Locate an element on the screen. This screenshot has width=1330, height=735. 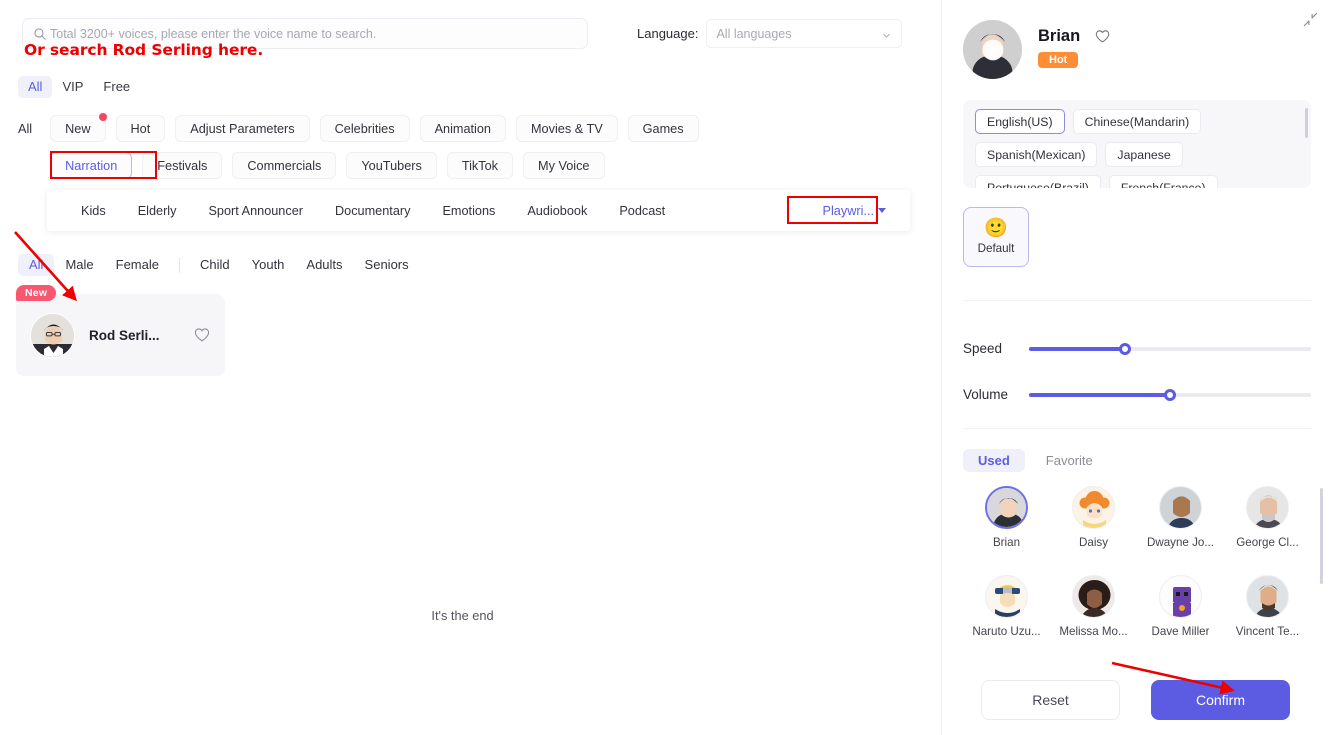
search-icon is located at coordinates (40, 34).